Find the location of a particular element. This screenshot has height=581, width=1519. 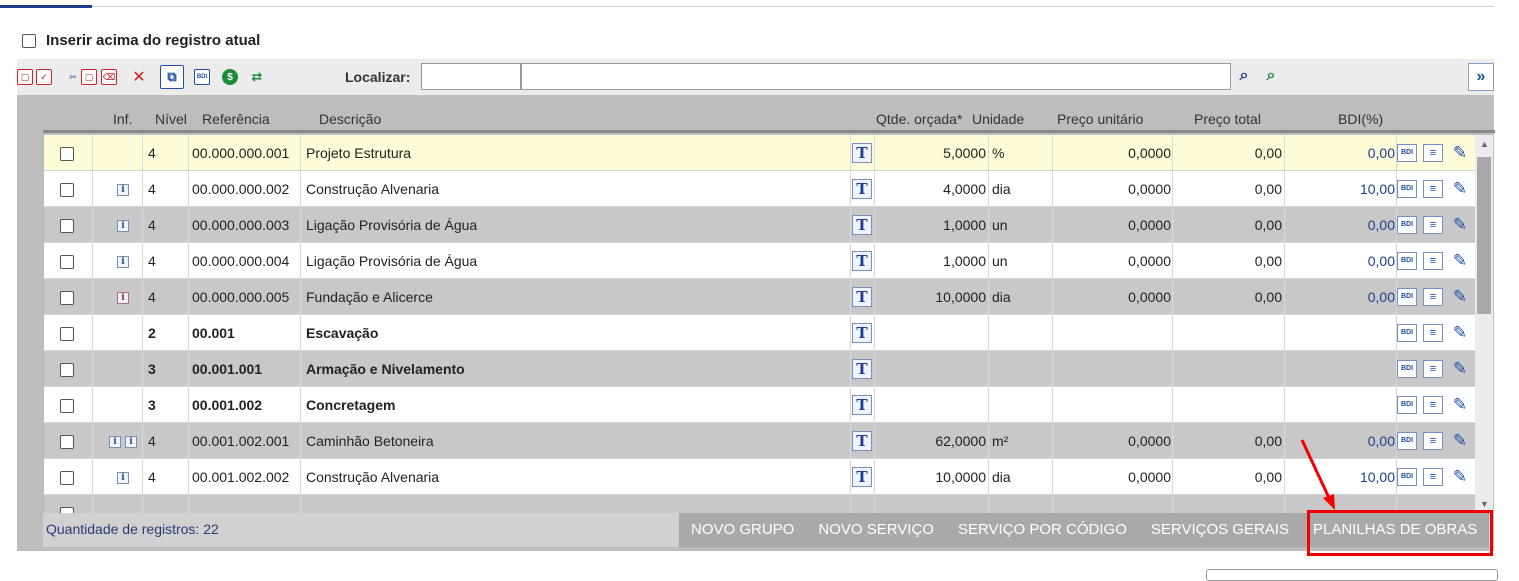

service-by-code-button: SERVIÇO POR CÓDIGO is located at coordinates (1042, 530).